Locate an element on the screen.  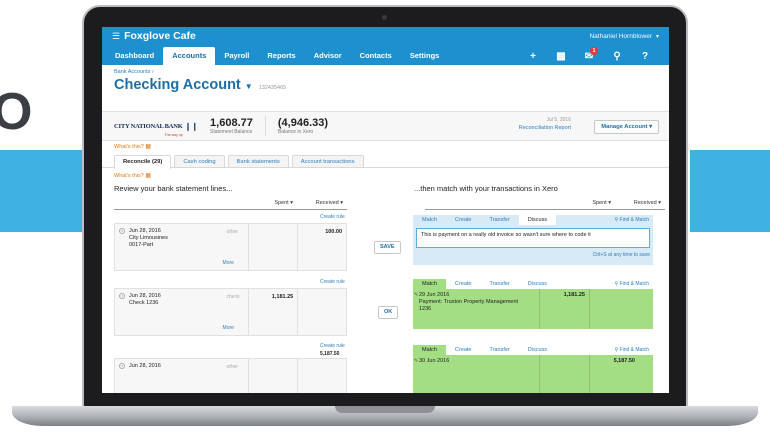
statement-received is located at coordinates (321, 312).